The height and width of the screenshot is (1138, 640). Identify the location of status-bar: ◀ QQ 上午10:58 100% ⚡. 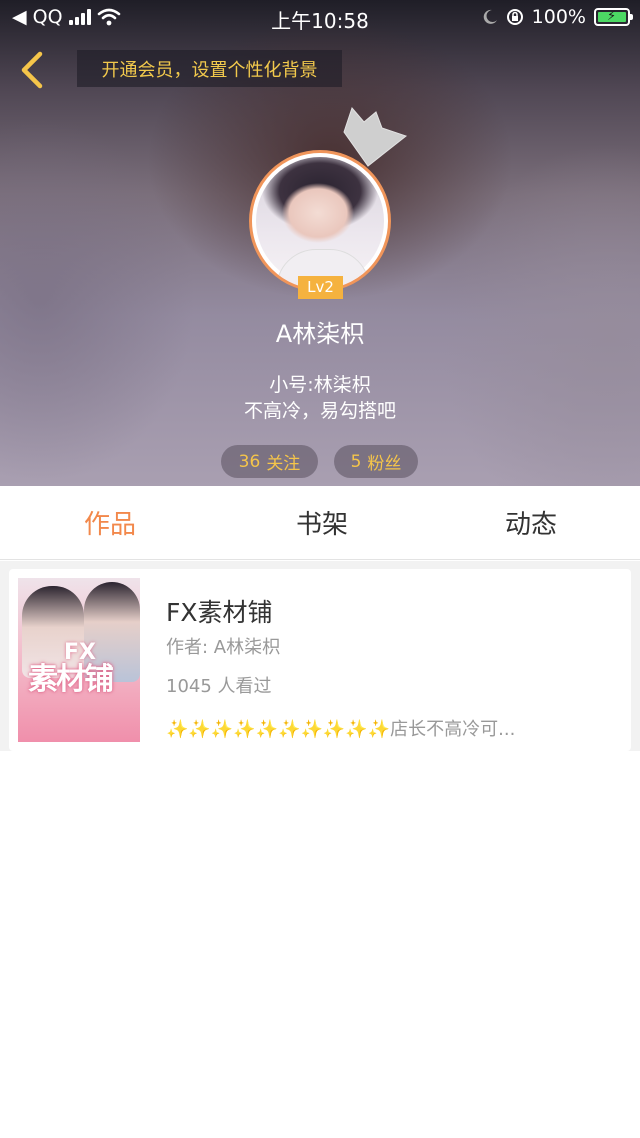
(320, 18).